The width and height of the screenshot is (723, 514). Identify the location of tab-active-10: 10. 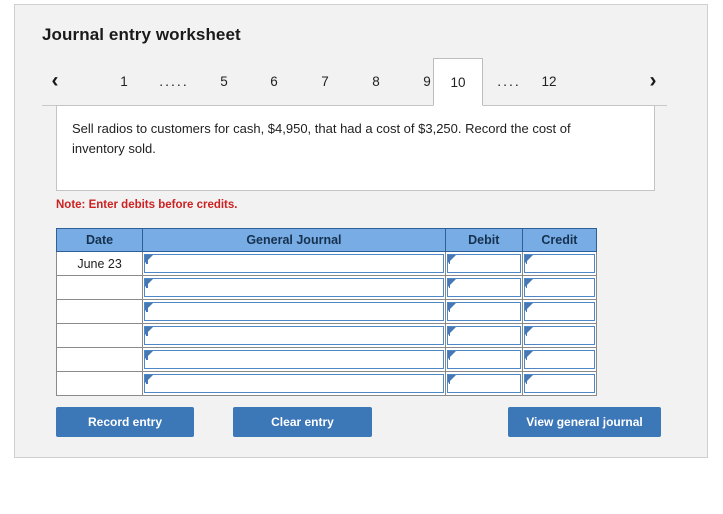
(458, 82).